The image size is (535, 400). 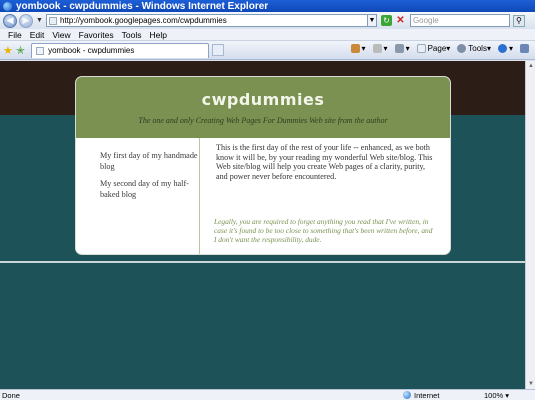 What do you see at coordinates (20, 50) in the screenshot?
I see `add-favorites-icon: ✭` at bounding box center [20, 50].